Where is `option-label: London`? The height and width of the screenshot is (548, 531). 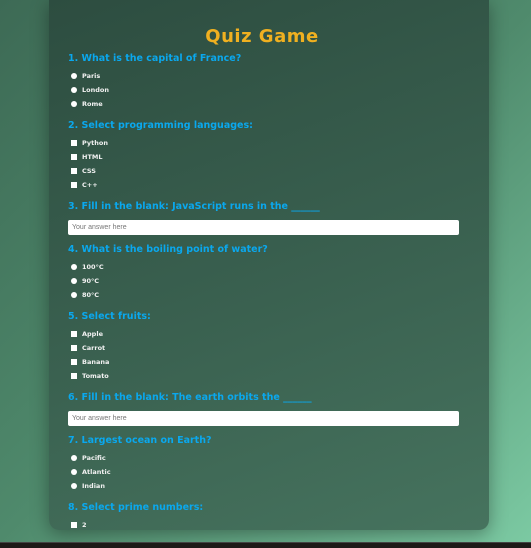 option-label: London is located at coordinates (95, 90).